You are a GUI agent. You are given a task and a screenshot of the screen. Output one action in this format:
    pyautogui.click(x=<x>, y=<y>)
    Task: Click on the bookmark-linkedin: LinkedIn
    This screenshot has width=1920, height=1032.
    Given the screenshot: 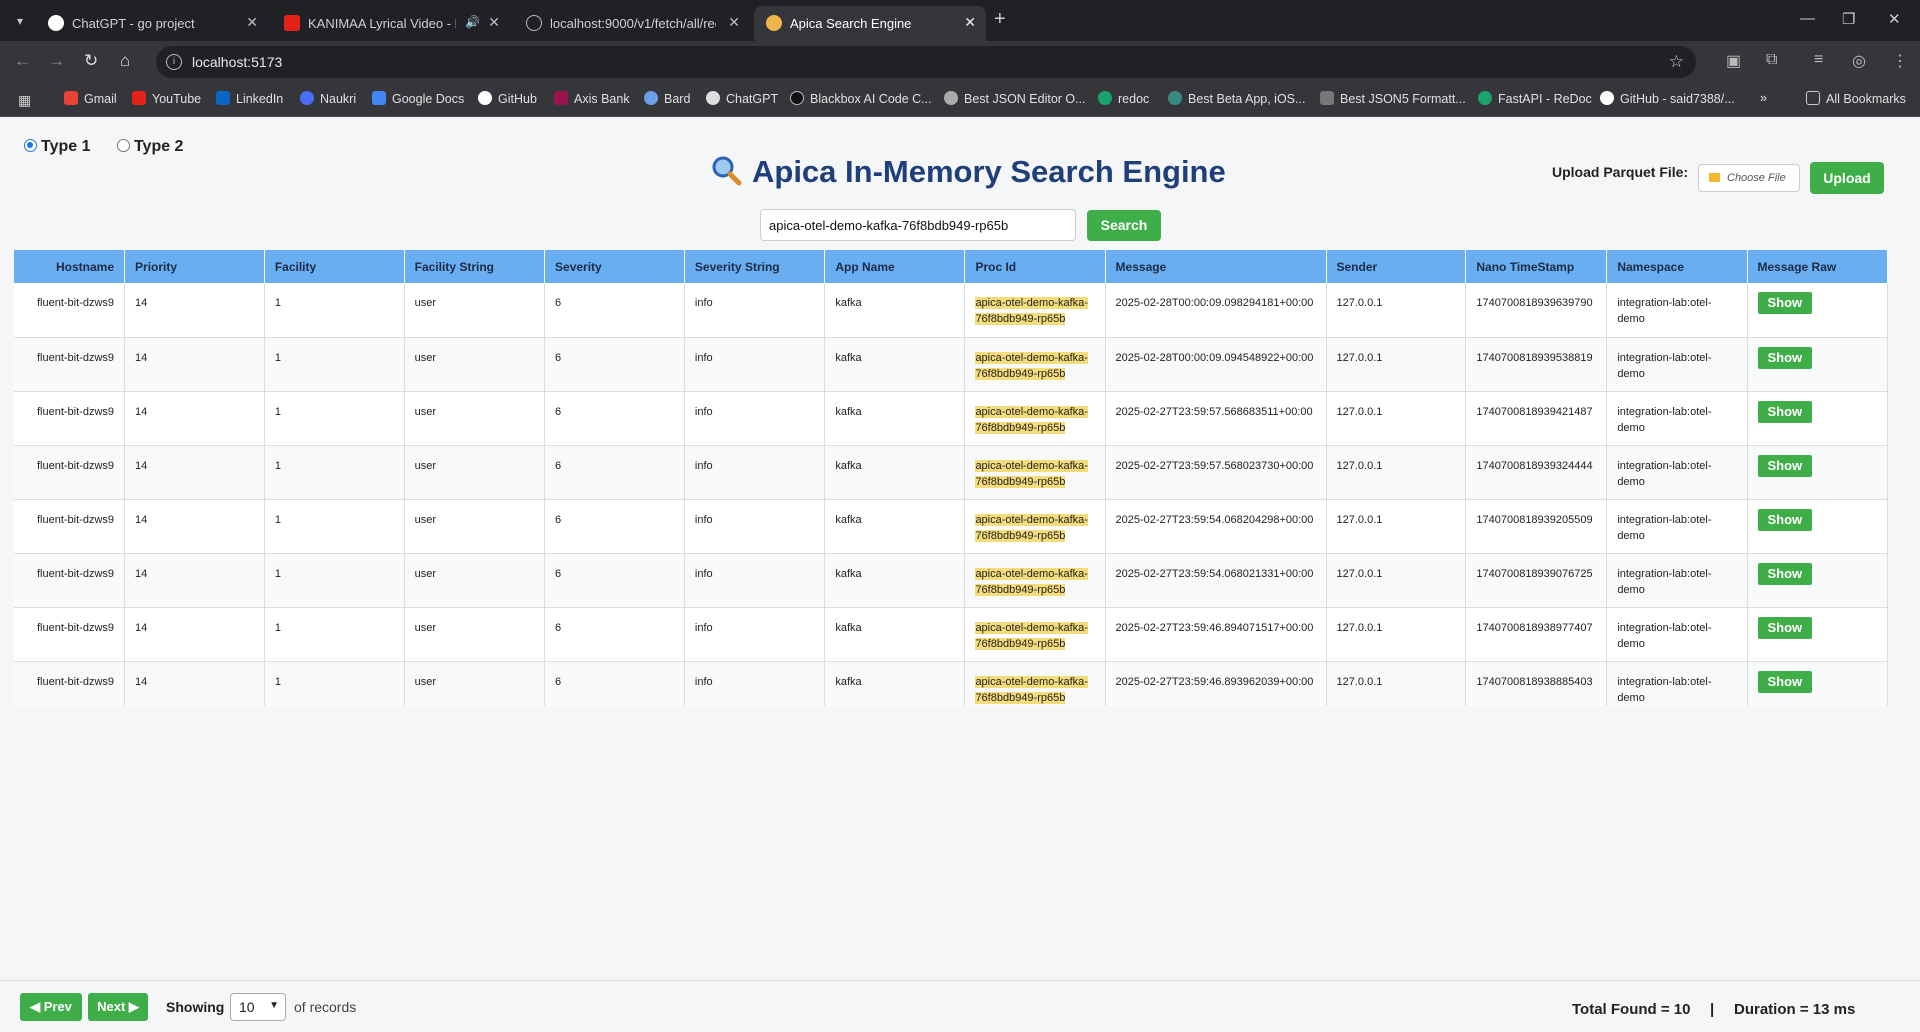 What is the action you would take?
    pyautogui.click(x=249, y=98)
    